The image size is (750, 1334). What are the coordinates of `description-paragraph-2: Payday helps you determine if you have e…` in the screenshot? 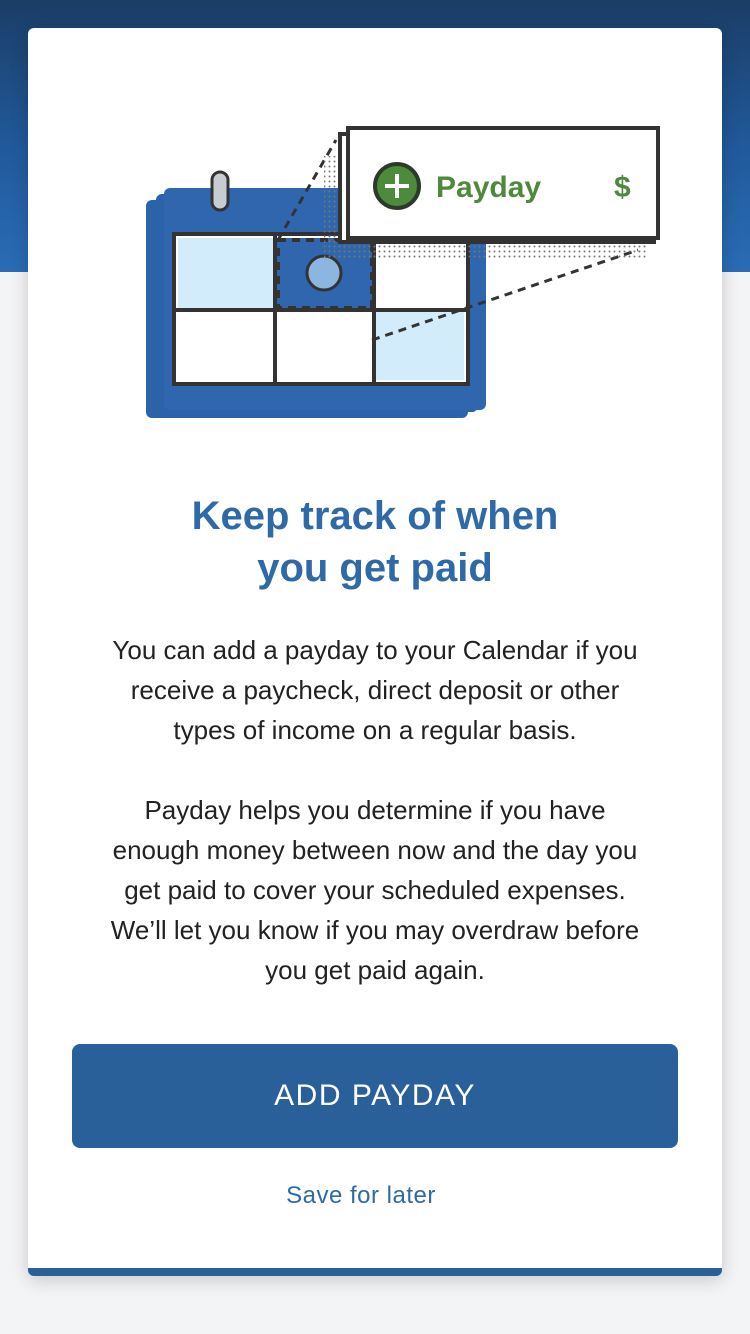 It's located at (375, 890).